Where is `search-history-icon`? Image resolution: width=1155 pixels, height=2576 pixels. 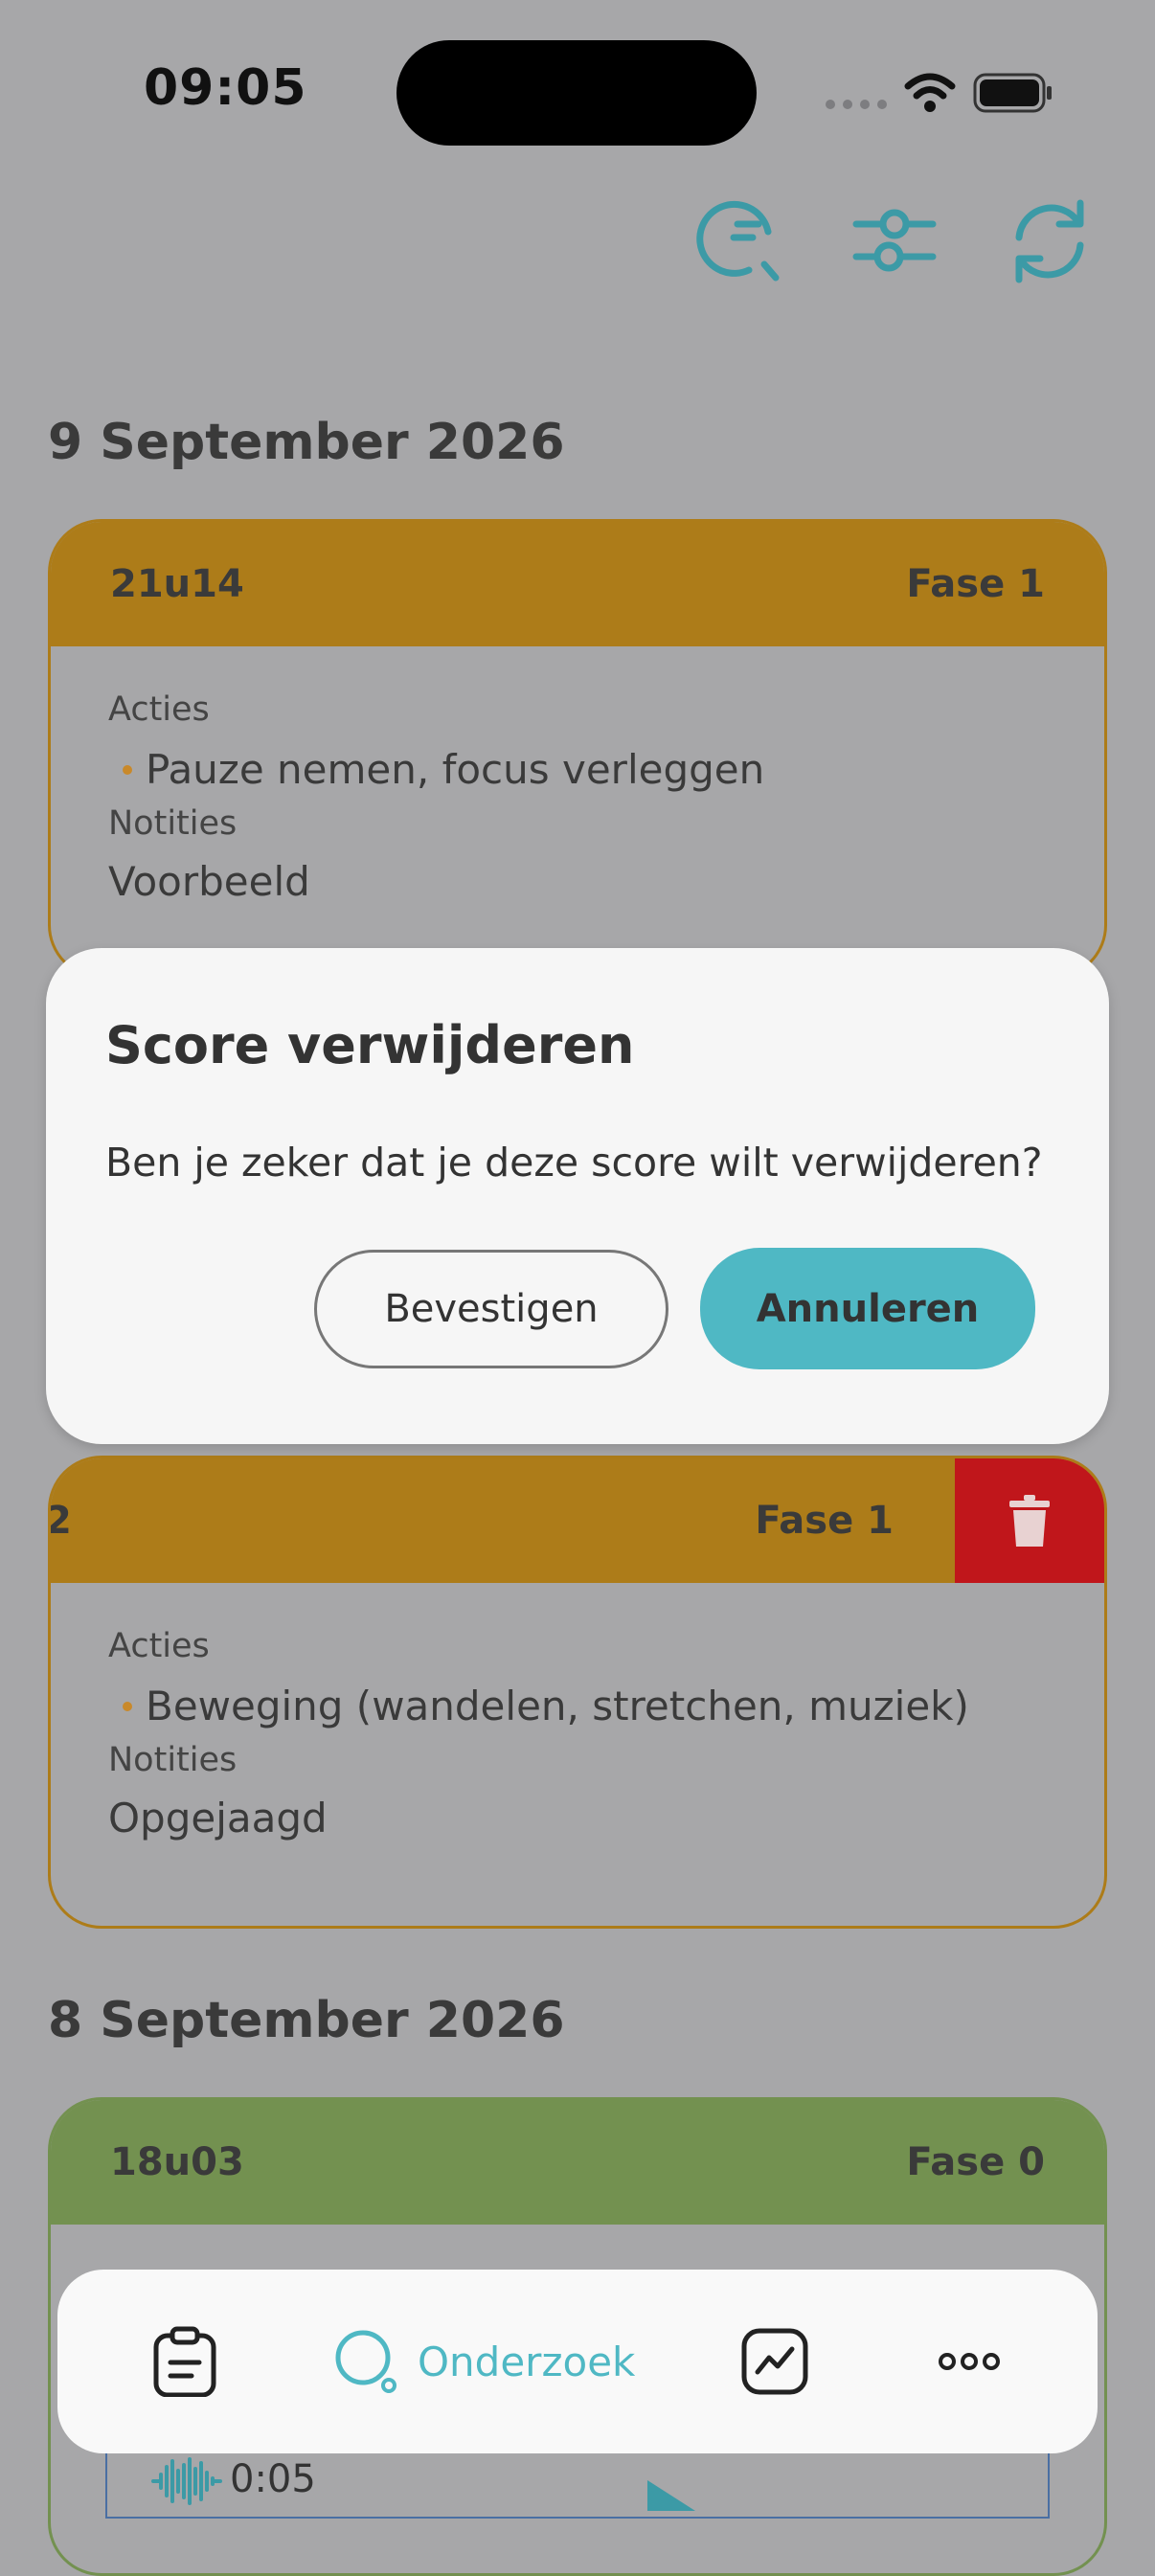 search-history-icon is located at coordinates (739, 241).